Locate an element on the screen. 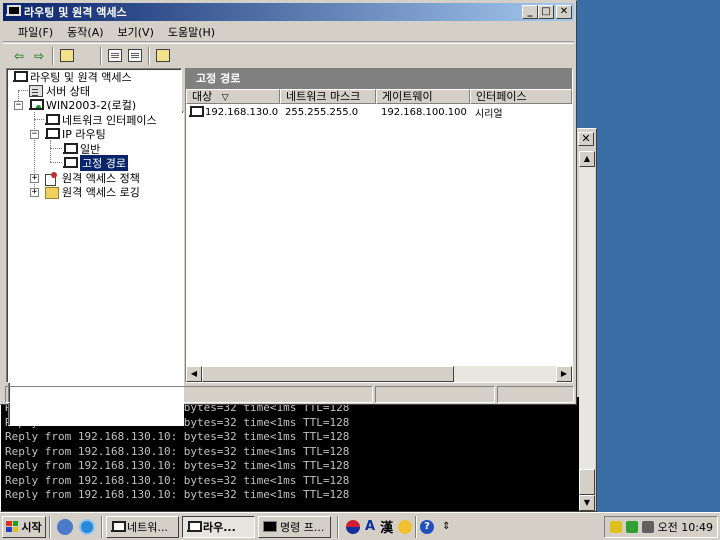 This screenshot has height=540, width=720. back-button: ⇦ is located at coordinates (19, 56).